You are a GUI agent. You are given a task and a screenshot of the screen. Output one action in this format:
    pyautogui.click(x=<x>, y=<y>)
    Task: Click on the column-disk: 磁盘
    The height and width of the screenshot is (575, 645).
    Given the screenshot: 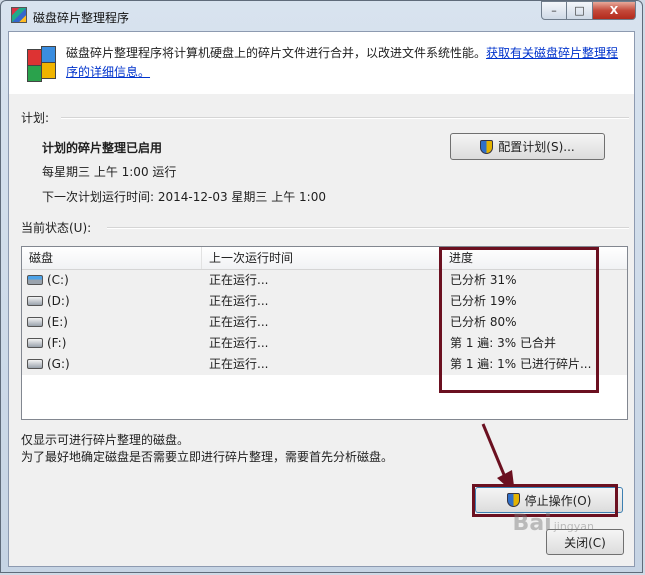 What is the action you would take?
    pyautogui.click(x=112, y=258)
    